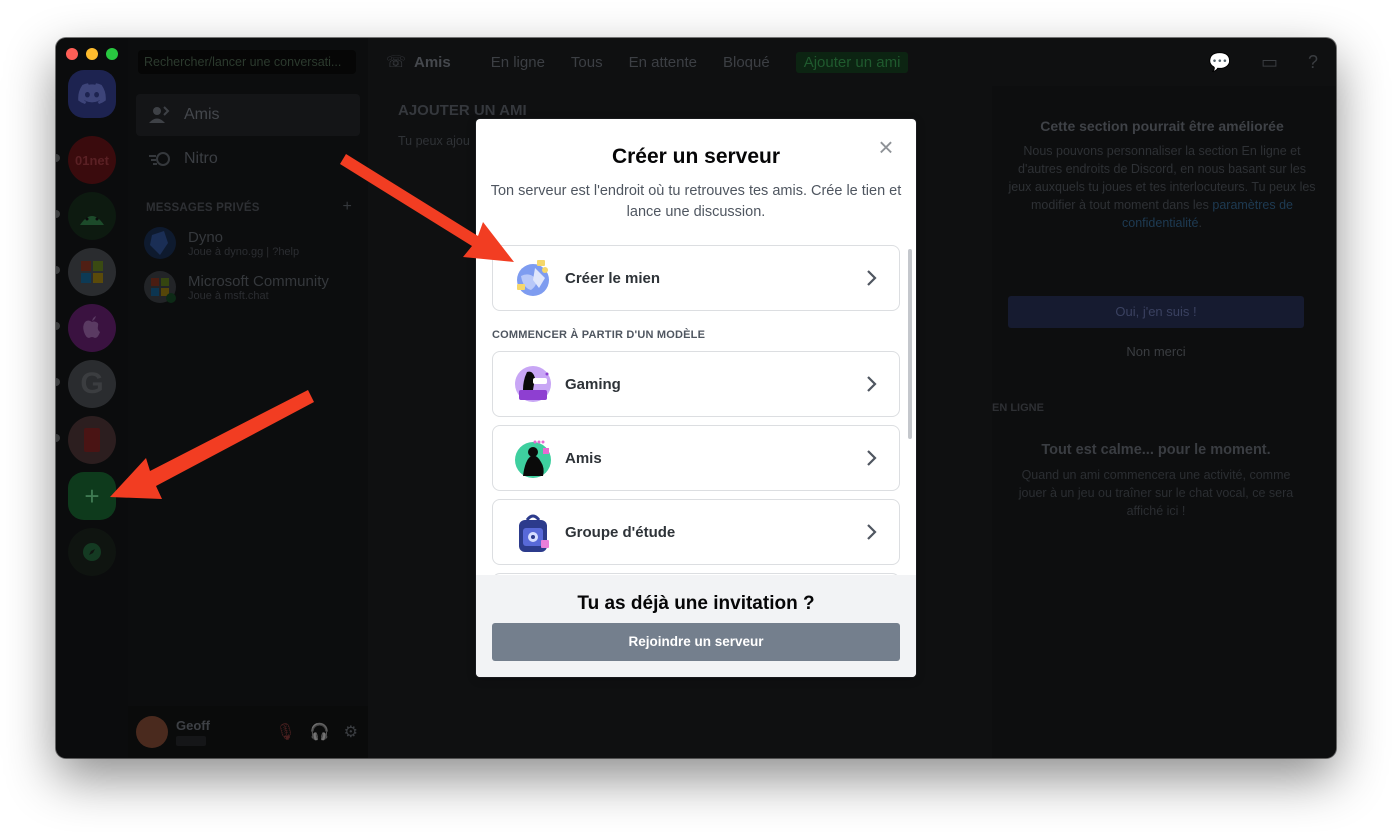 The width and height of the screenshot is (1392, 832). Describe the element at coordinates (248, 732) in the screenshot. I see `user-panel: Geoff 🎙 🎧 ⚙` at that location.